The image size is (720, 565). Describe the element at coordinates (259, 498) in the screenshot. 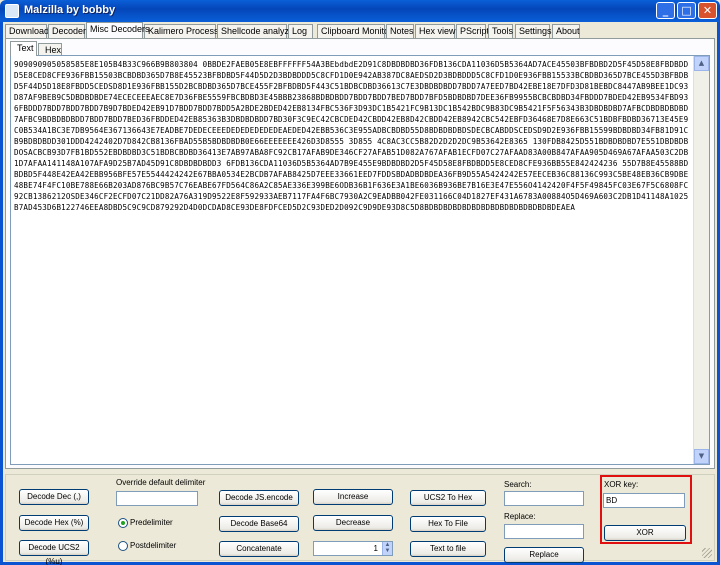

I see `decode-js-encode-button: Decode JS.encode` at that location.